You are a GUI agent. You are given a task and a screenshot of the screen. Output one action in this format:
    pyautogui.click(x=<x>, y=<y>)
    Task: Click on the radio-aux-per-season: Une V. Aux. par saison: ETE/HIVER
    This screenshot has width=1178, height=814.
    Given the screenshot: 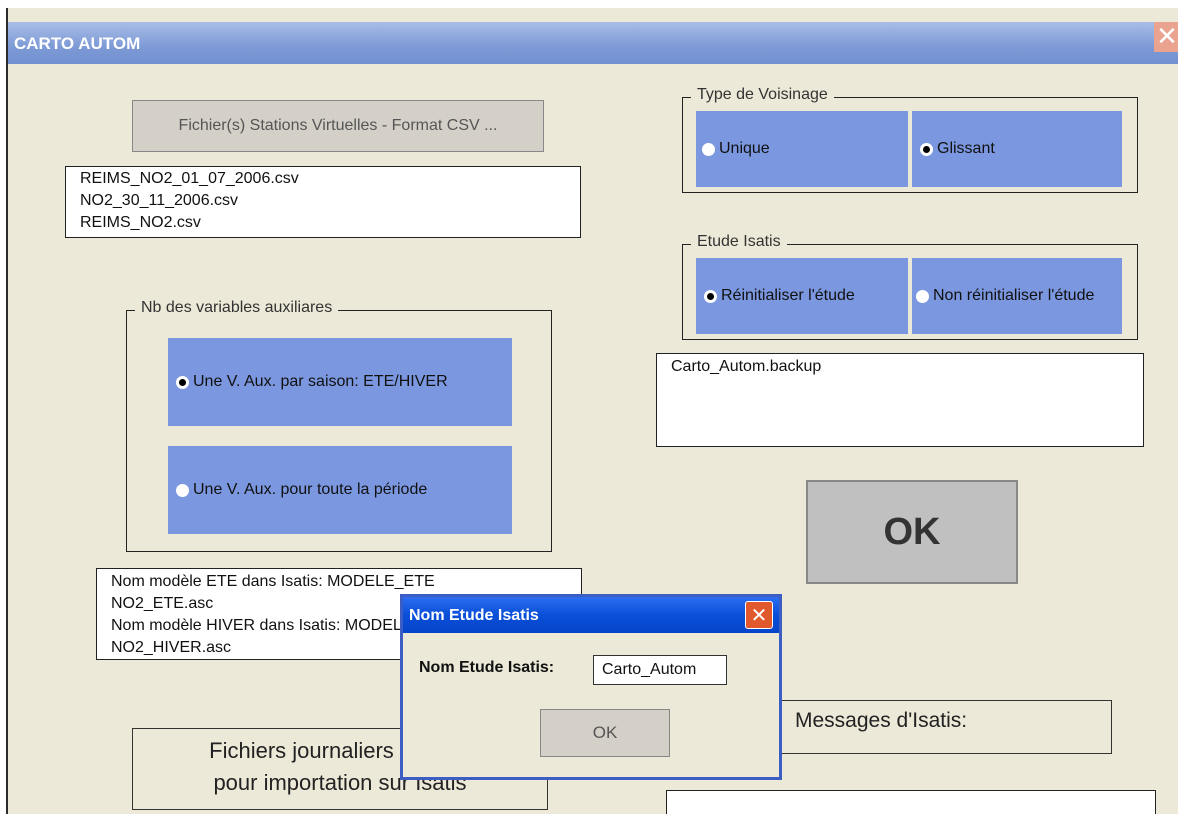 What is the action you would take?
    pyautogui.click(x=340, y=382)
    